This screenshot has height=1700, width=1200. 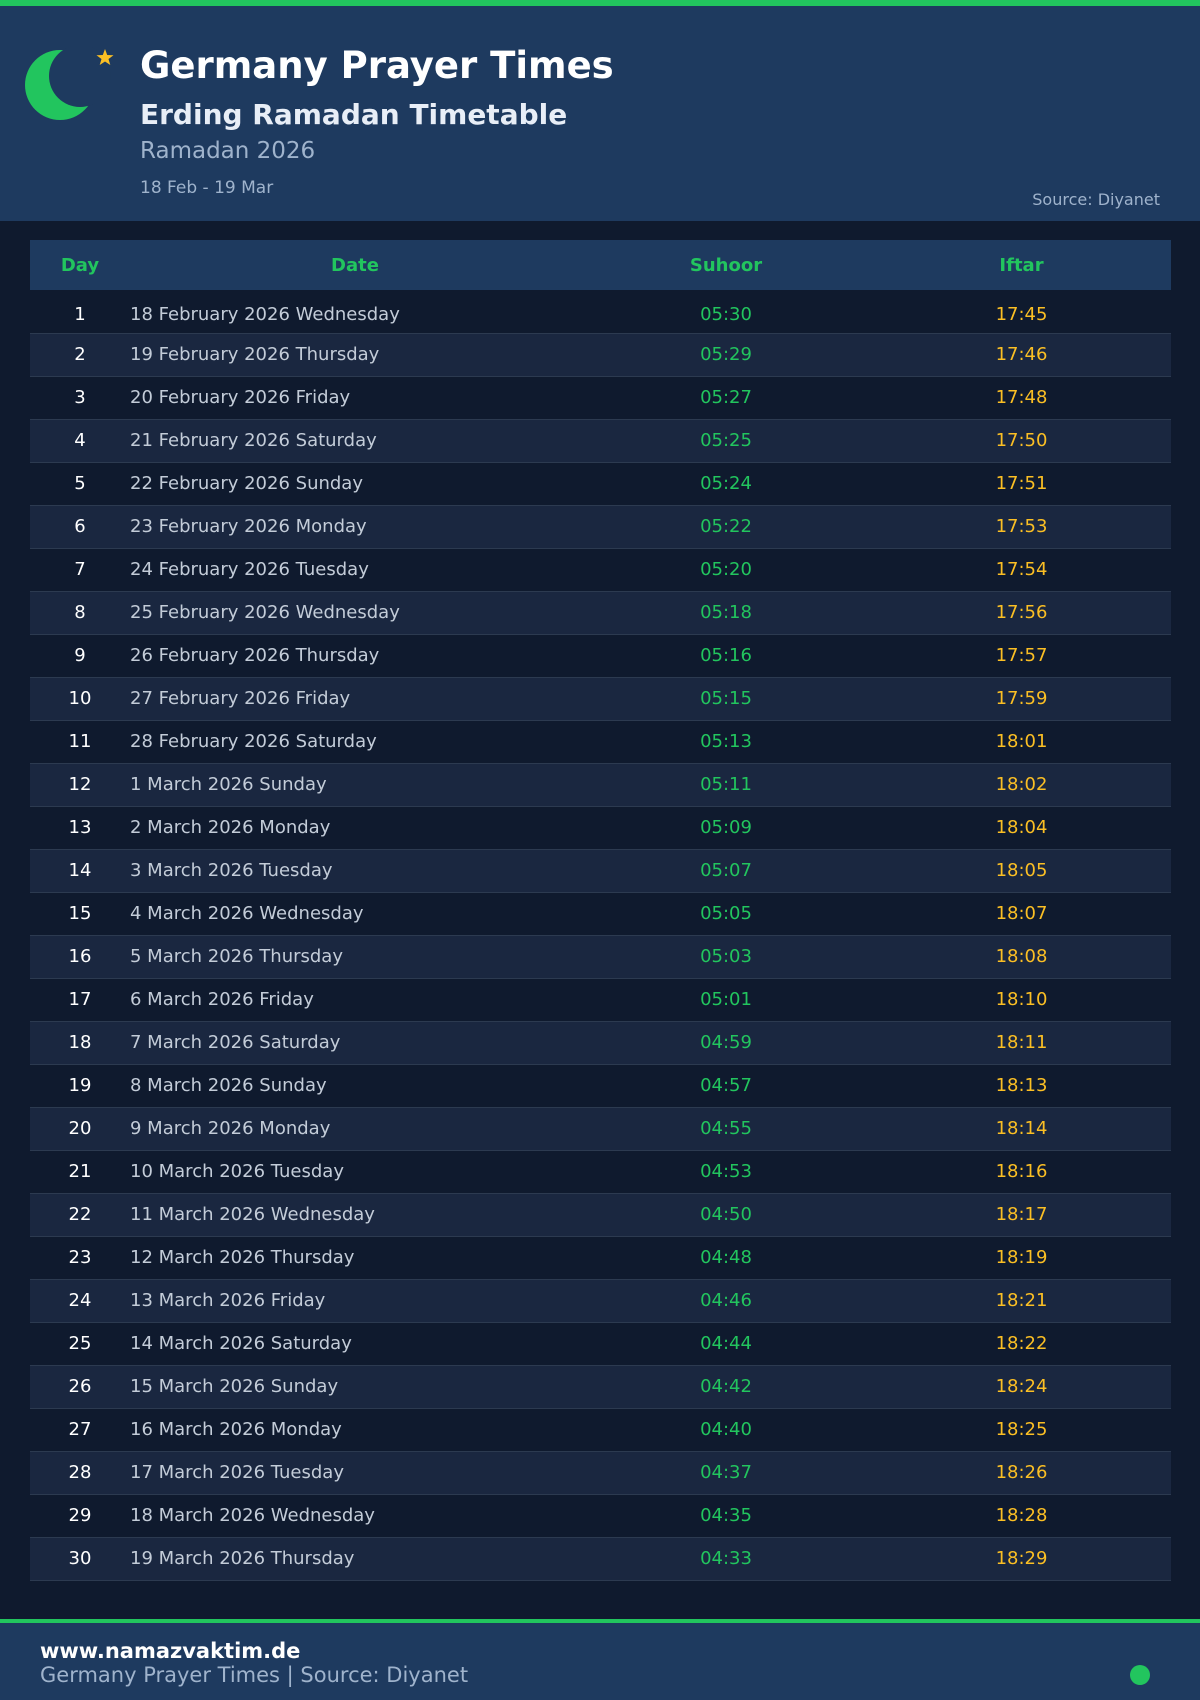 What do you see at coordinates (726, 1000) in the screenshot?
I see `suhoor-cell: 05:01` at bounding box center [726, 1000].